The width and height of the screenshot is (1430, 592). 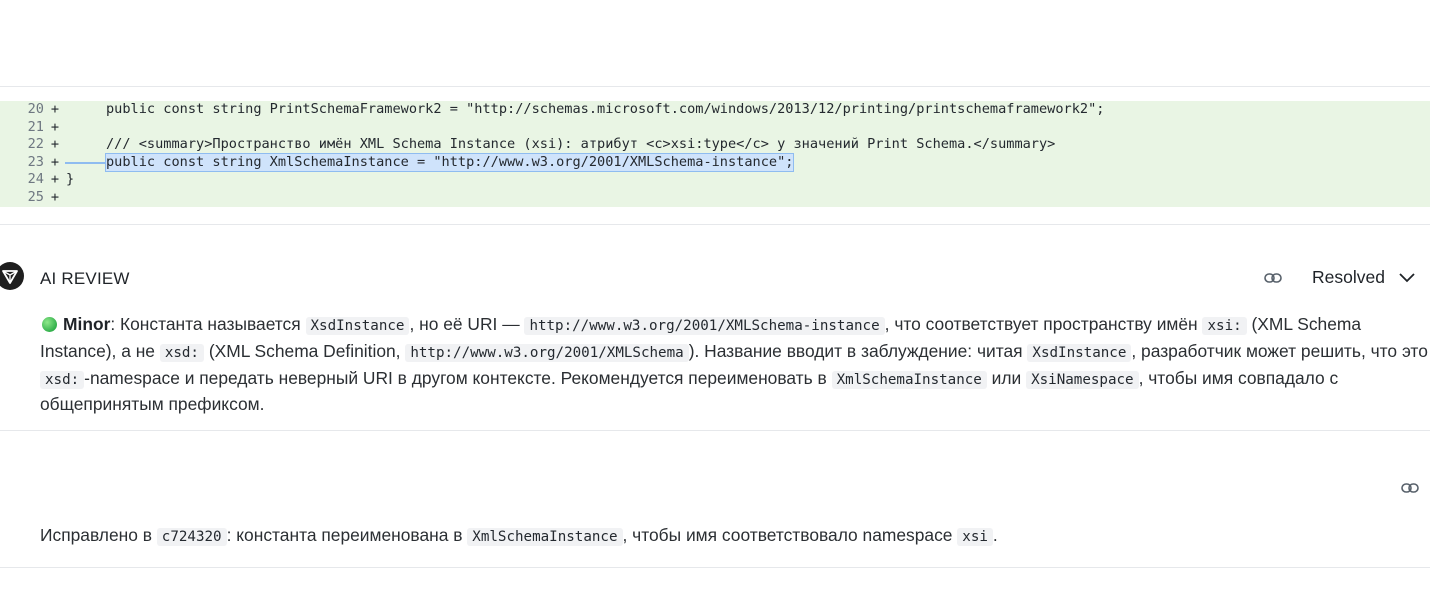 What do you see at coordinates (35, 196) in the screenshot?
I see `line-number: 25` at bounding box center [35, 196].